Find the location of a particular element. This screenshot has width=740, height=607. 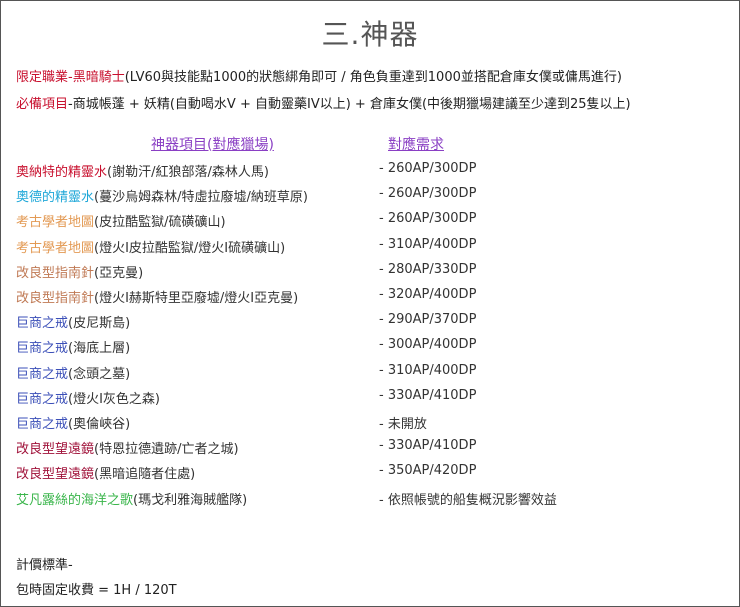

requirement-value: - 依照帳號的船隻概況影響效益 is located at coordinates (468, 500).